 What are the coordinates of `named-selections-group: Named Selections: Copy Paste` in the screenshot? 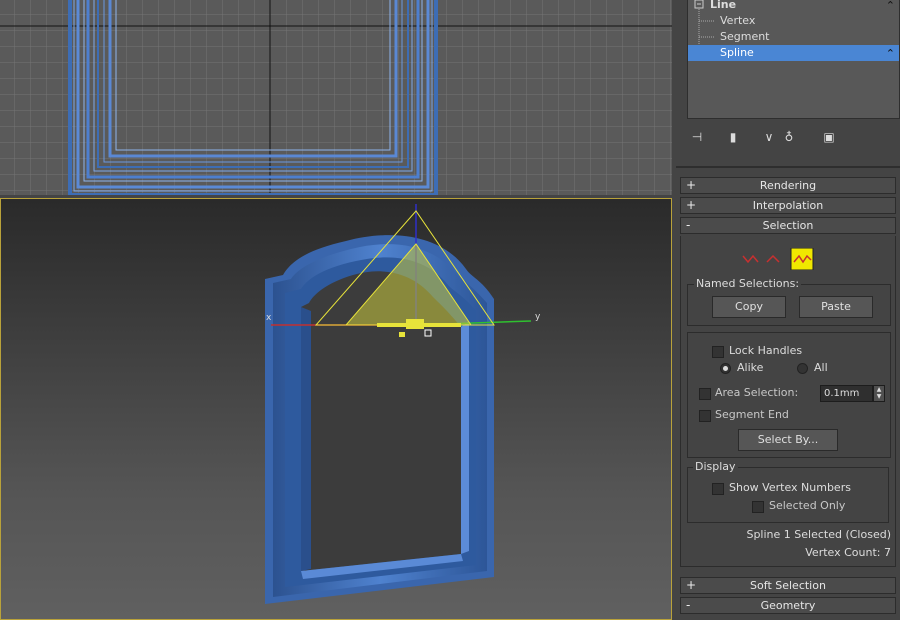 It's located at (789, 301).